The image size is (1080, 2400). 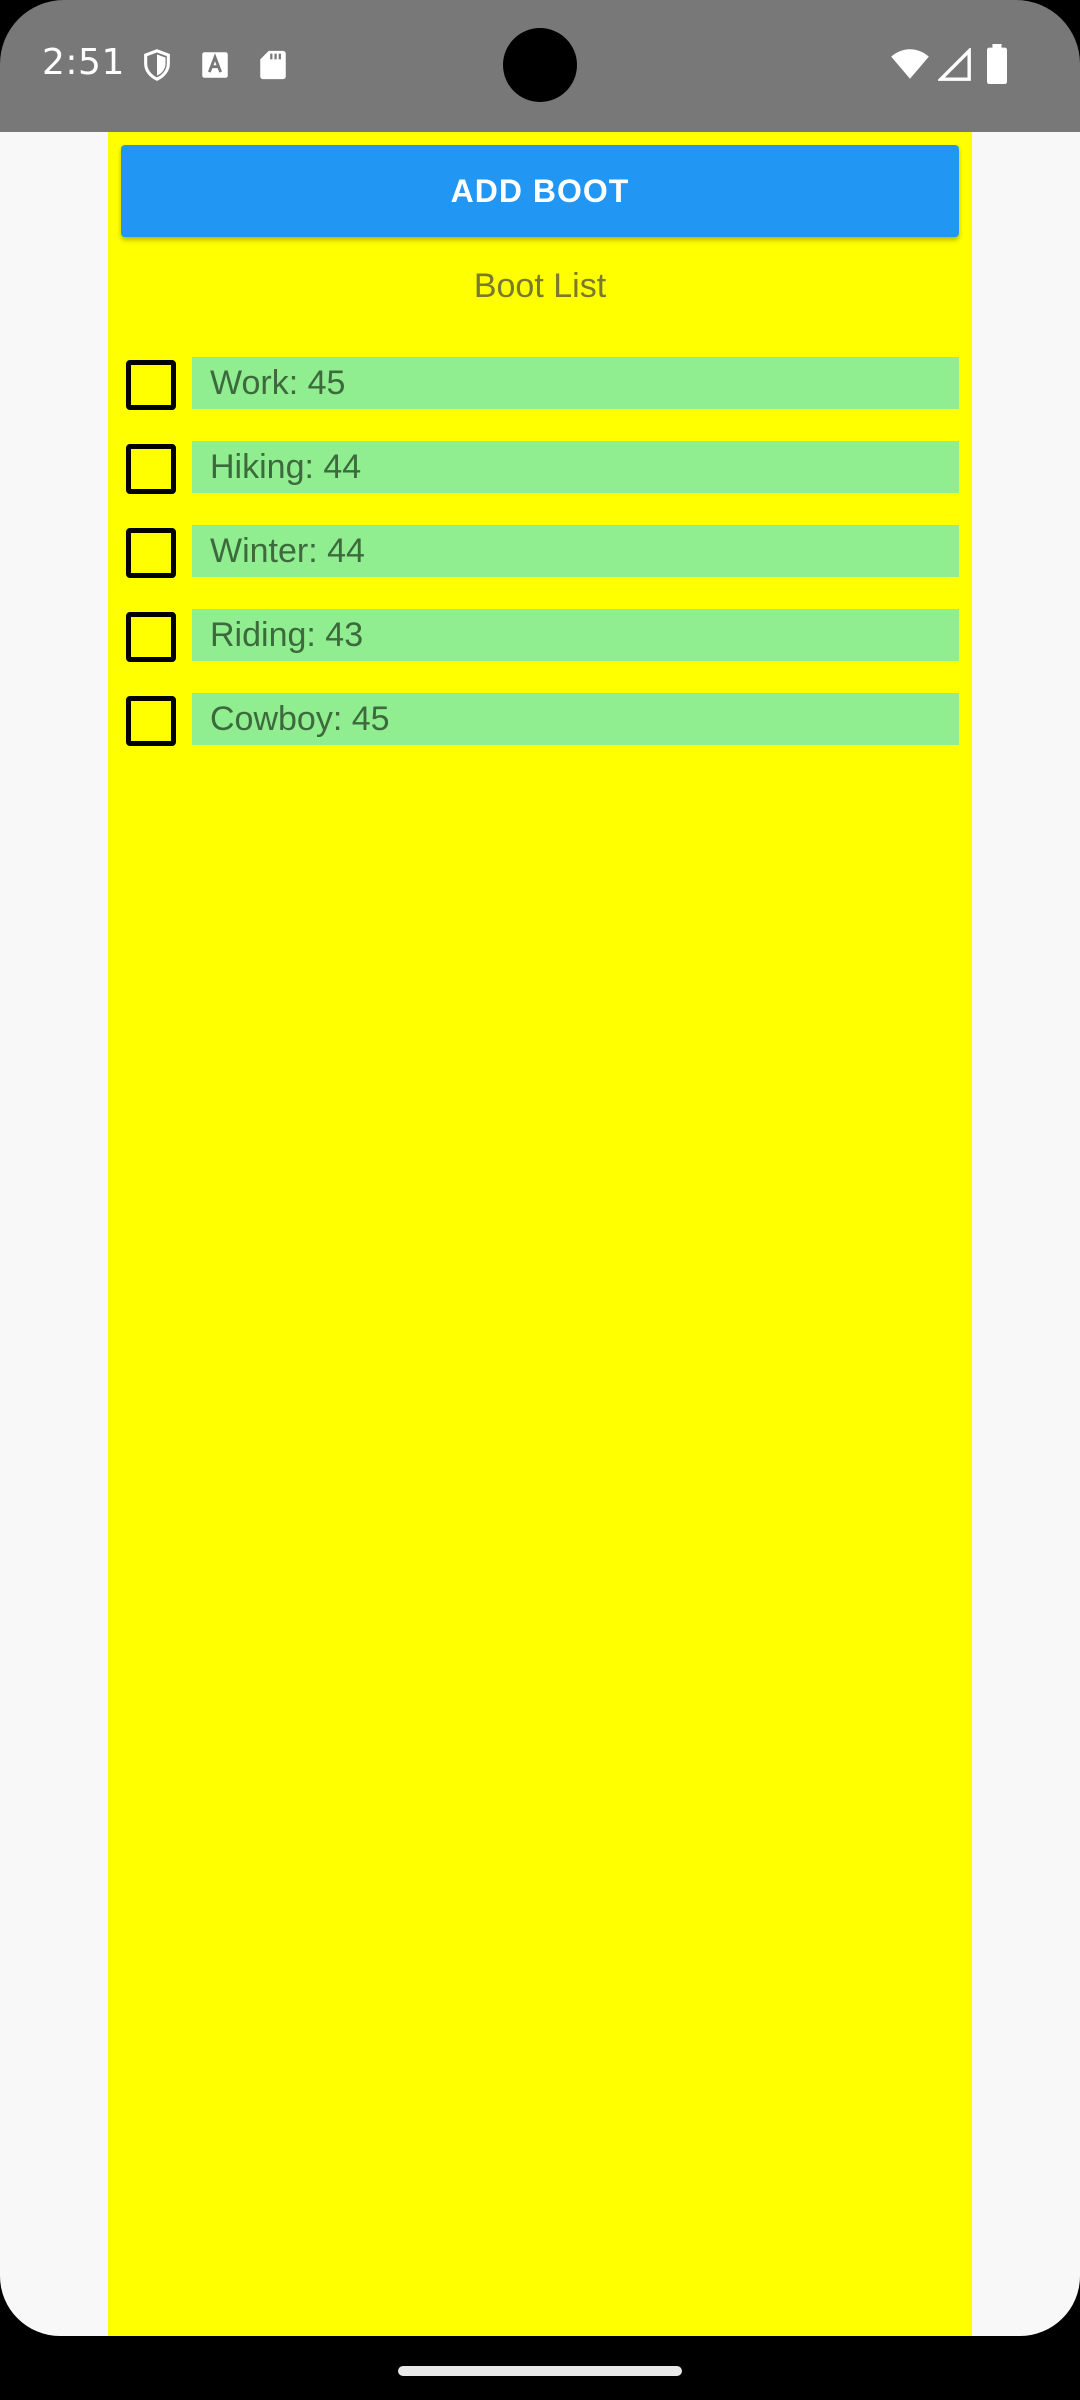 I want to click on list-title: Boot List, so click(x=540, y=286).